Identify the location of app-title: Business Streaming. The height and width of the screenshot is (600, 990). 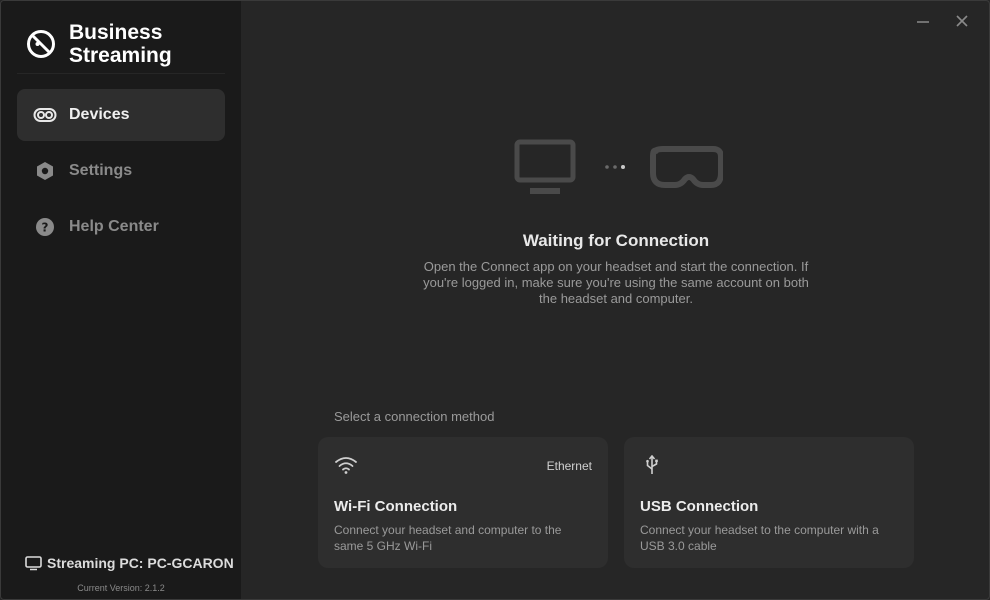
(120, 44).